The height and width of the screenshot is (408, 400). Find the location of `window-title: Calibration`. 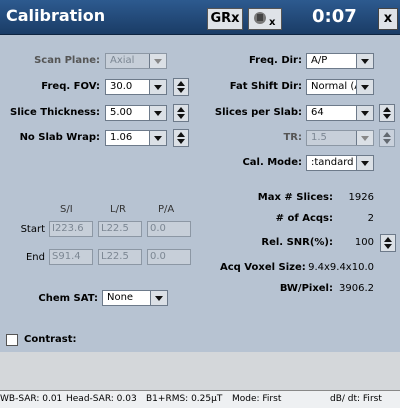

window-title: Calibration is located at coordinates (56, 15).